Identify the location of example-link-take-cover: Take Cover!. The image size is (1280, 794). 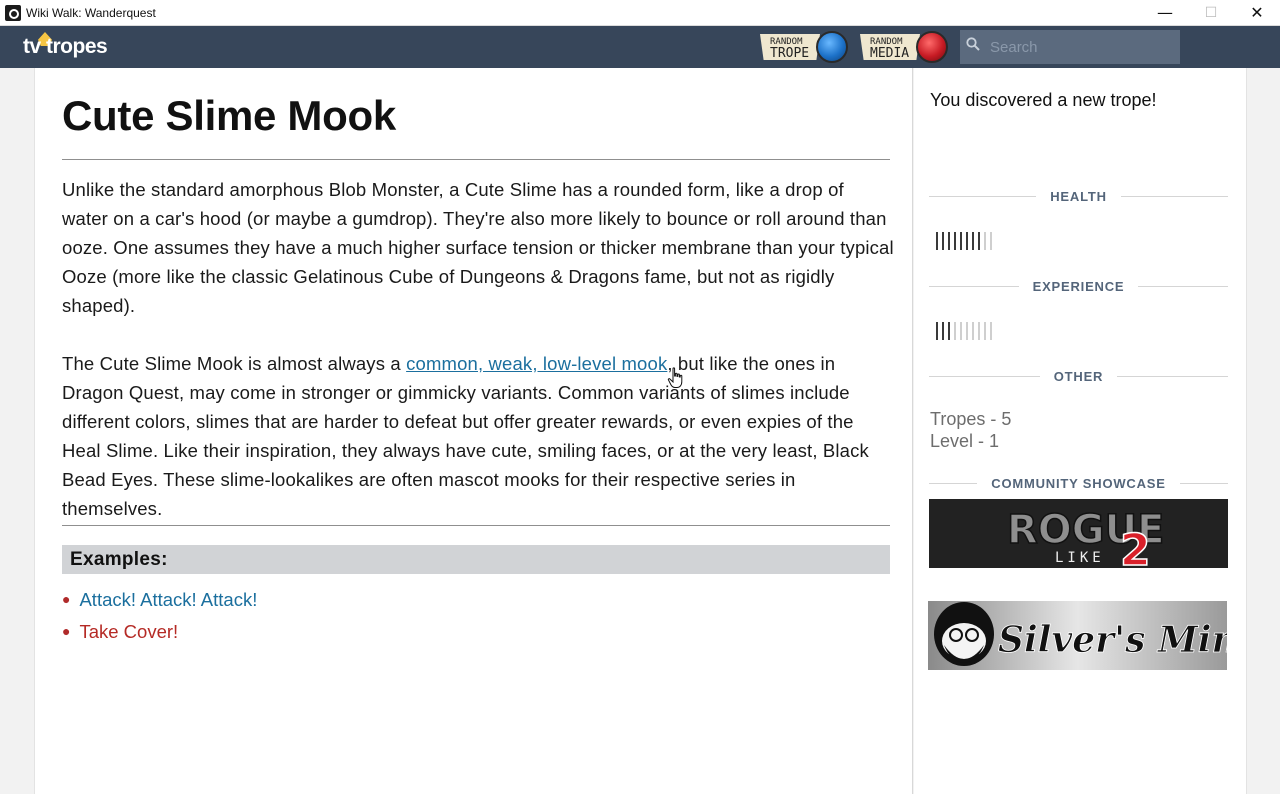
(128, 631).